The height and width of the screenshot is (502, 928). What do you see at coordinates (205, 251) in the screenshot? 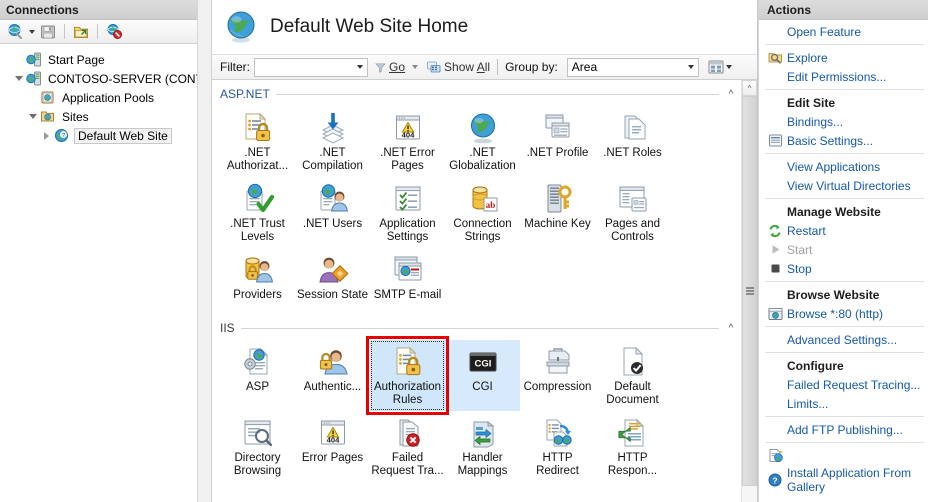
I see `left-splitter` at bounding box center [205, 251].